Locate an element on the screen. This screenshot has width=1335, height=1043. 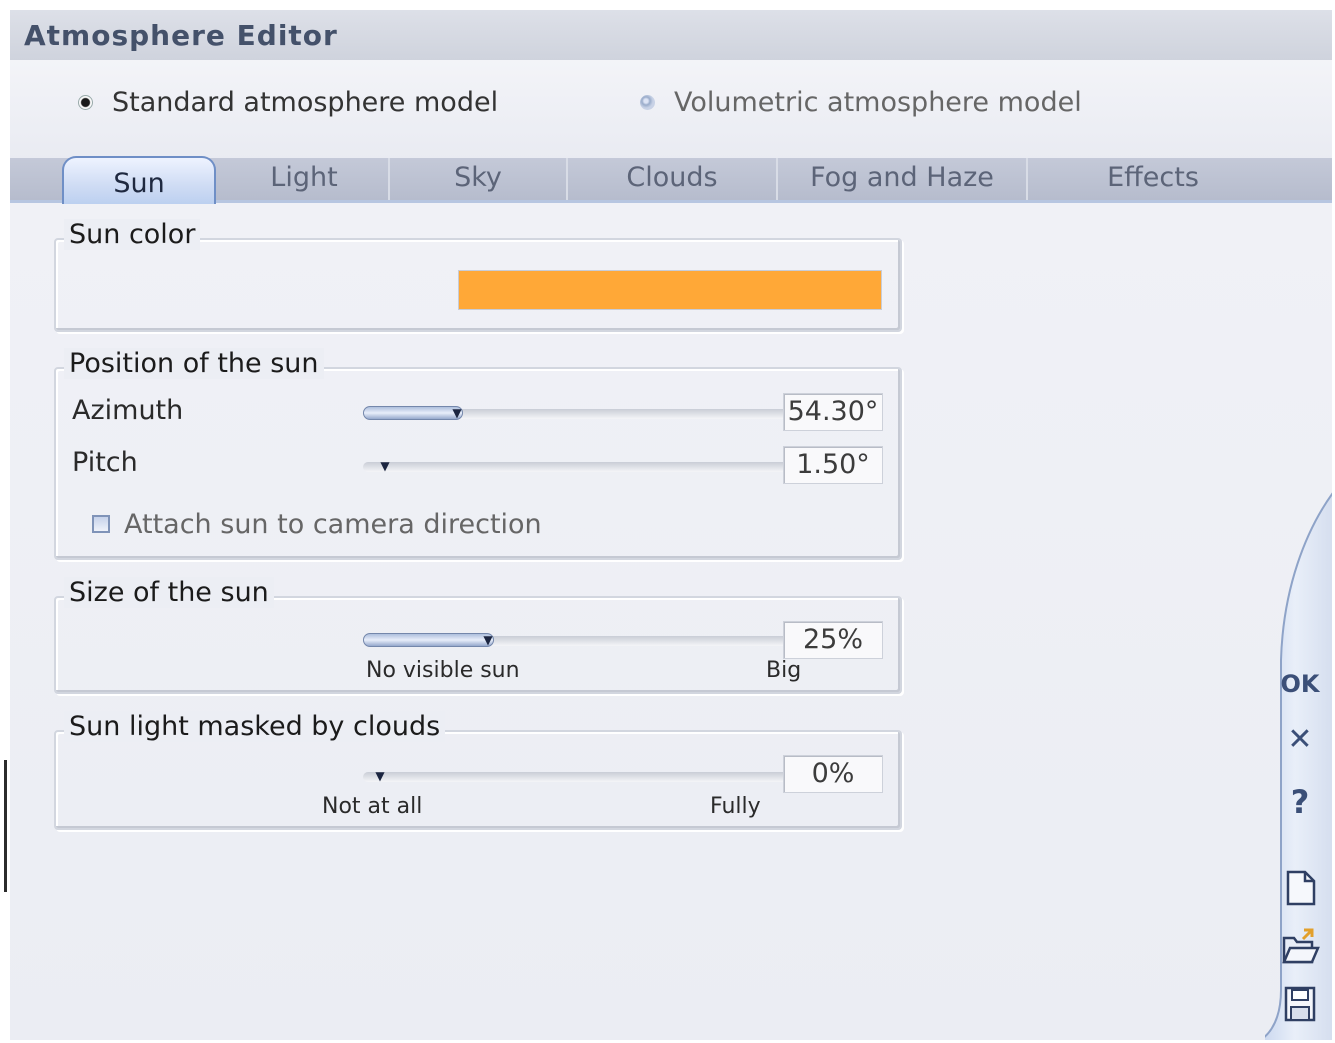
sun-size-slider-thumb-icon: ▼ is located at coordinates (488, 640).